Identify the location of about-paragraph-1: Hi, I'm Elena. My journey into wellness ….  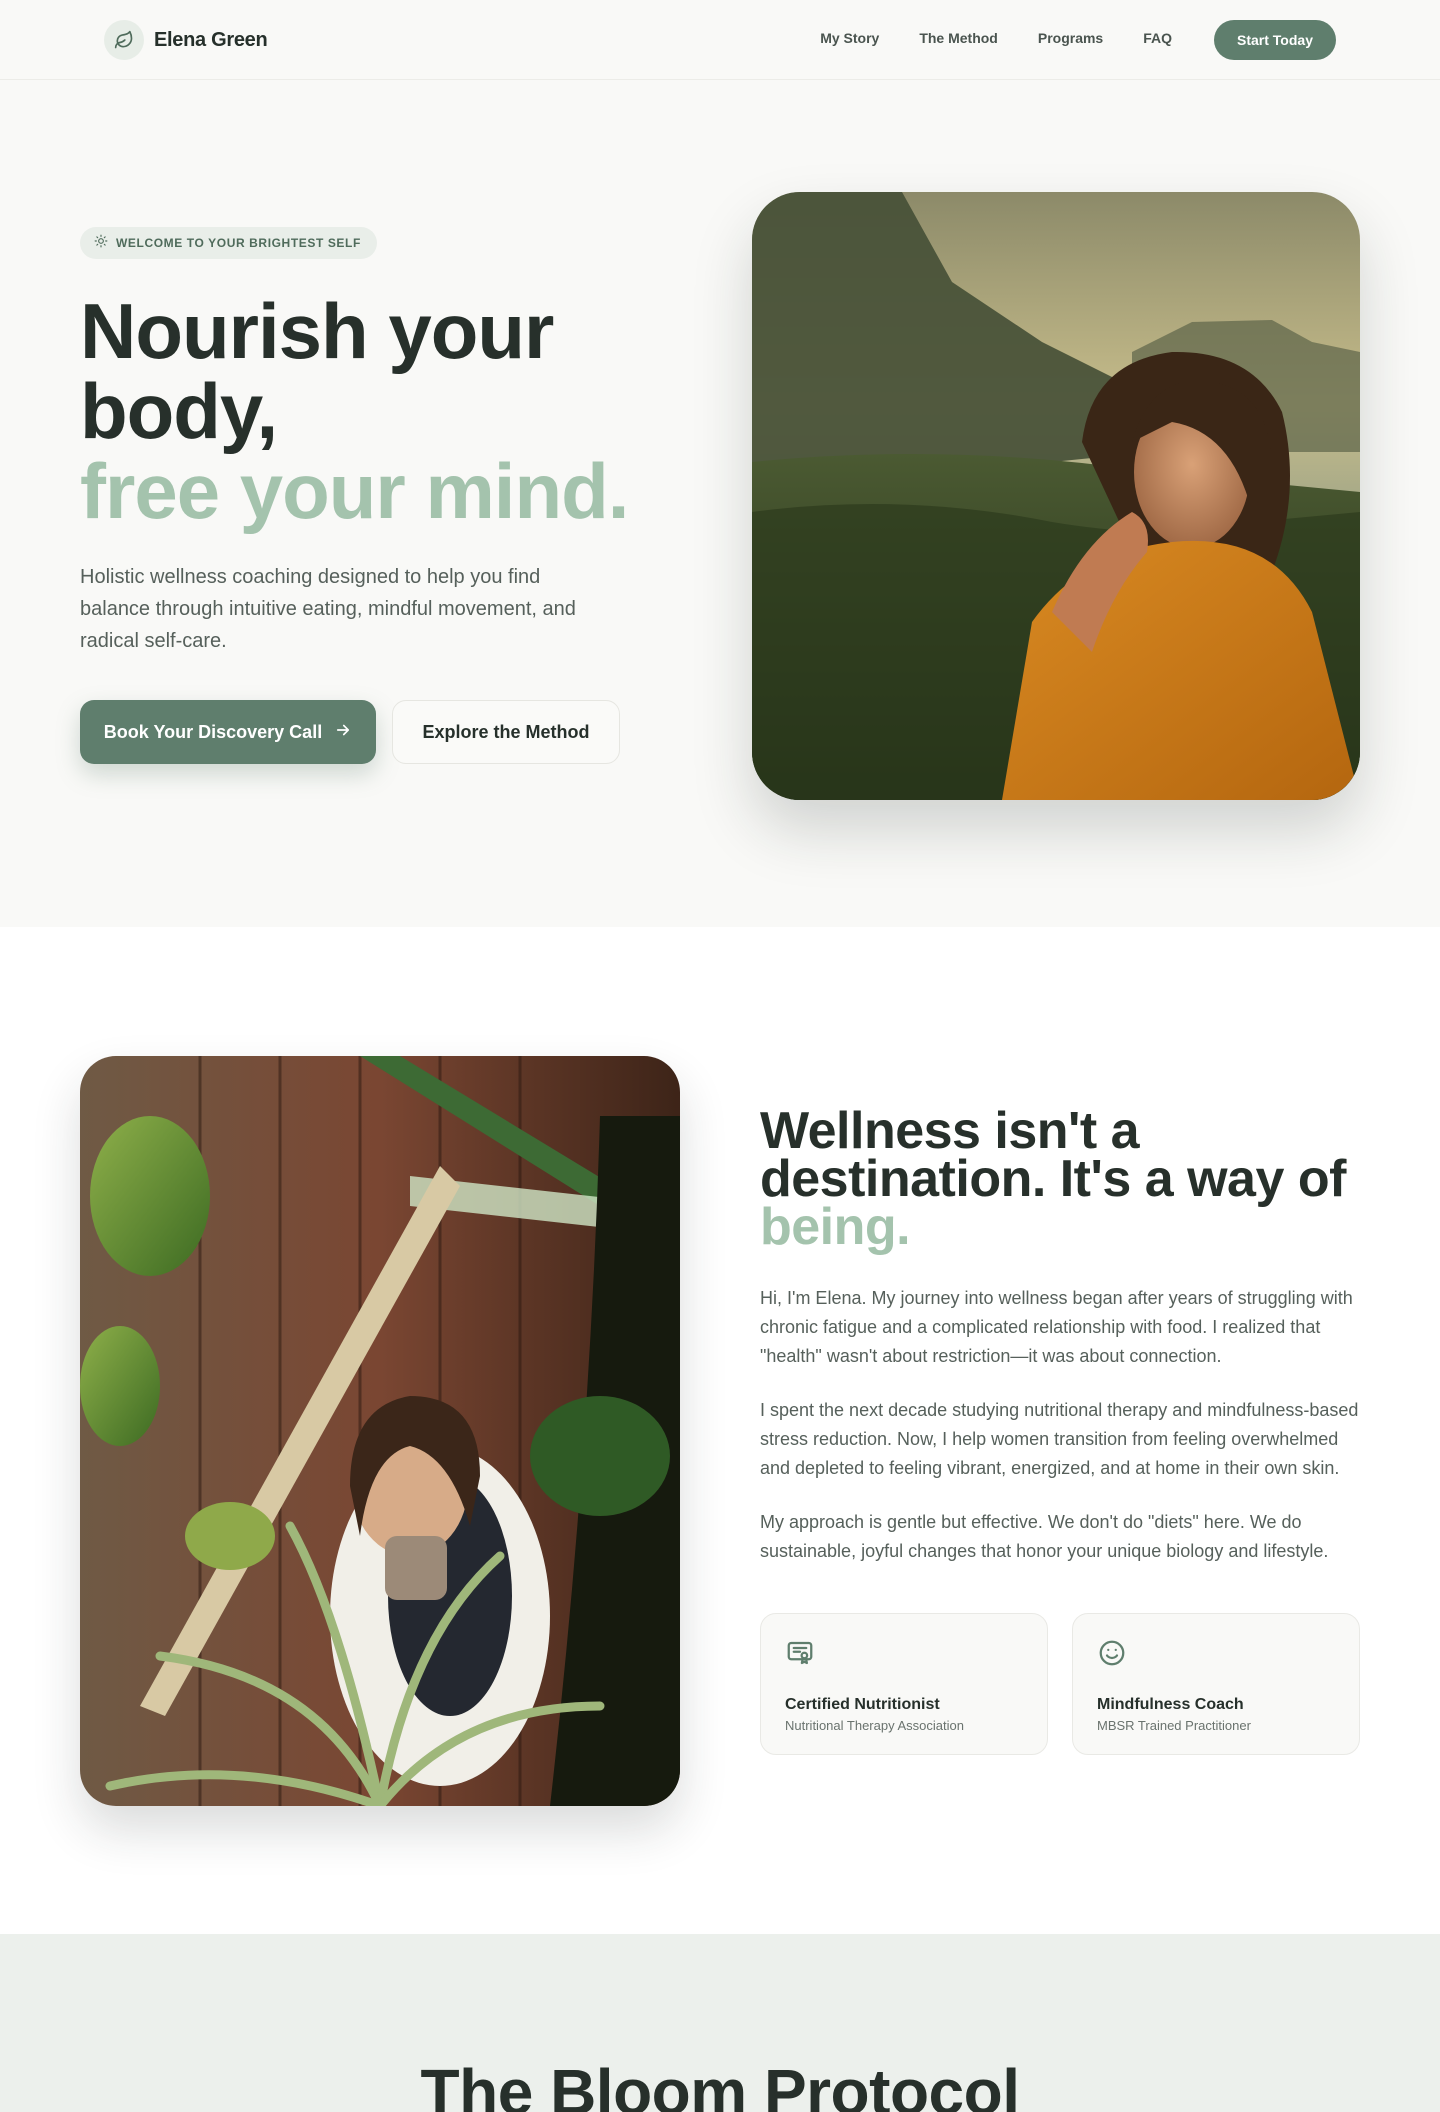
(1056, 1327).